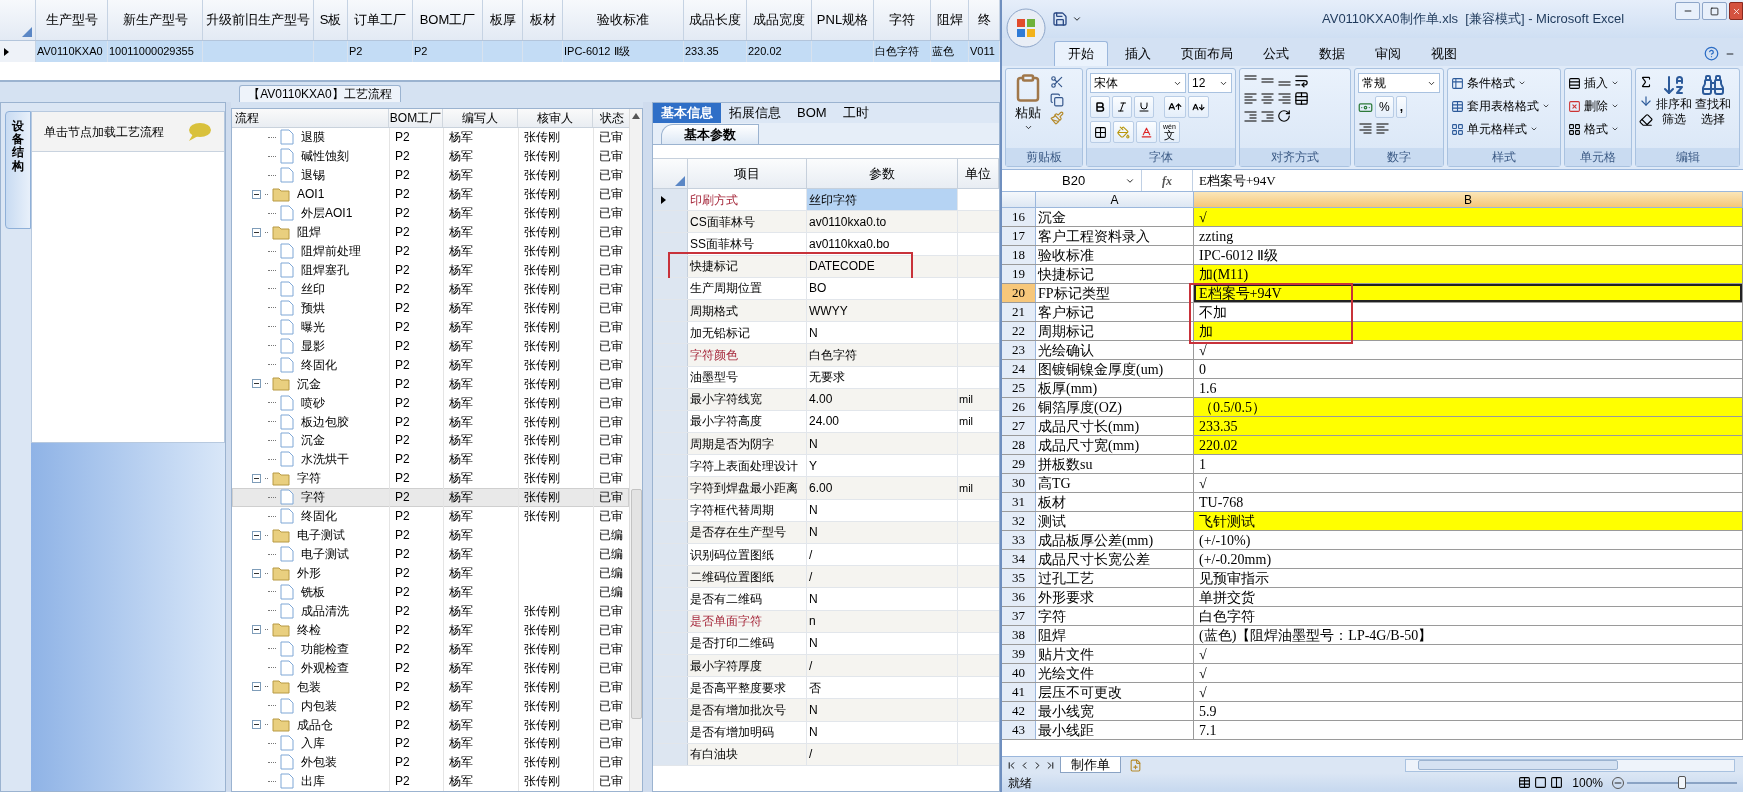  What do you see at coordinates (950, 20) in the screenshot?
I see `column-header: 阻焊` at bounding box center [950, 20].